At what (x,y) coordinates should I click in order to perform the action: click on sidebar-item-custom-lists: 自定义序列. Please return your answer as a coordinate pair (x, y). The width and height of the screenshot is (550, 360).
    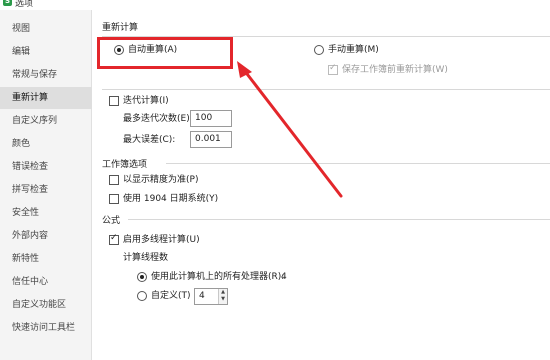
    Looking at the image, I should click on (46, 121).